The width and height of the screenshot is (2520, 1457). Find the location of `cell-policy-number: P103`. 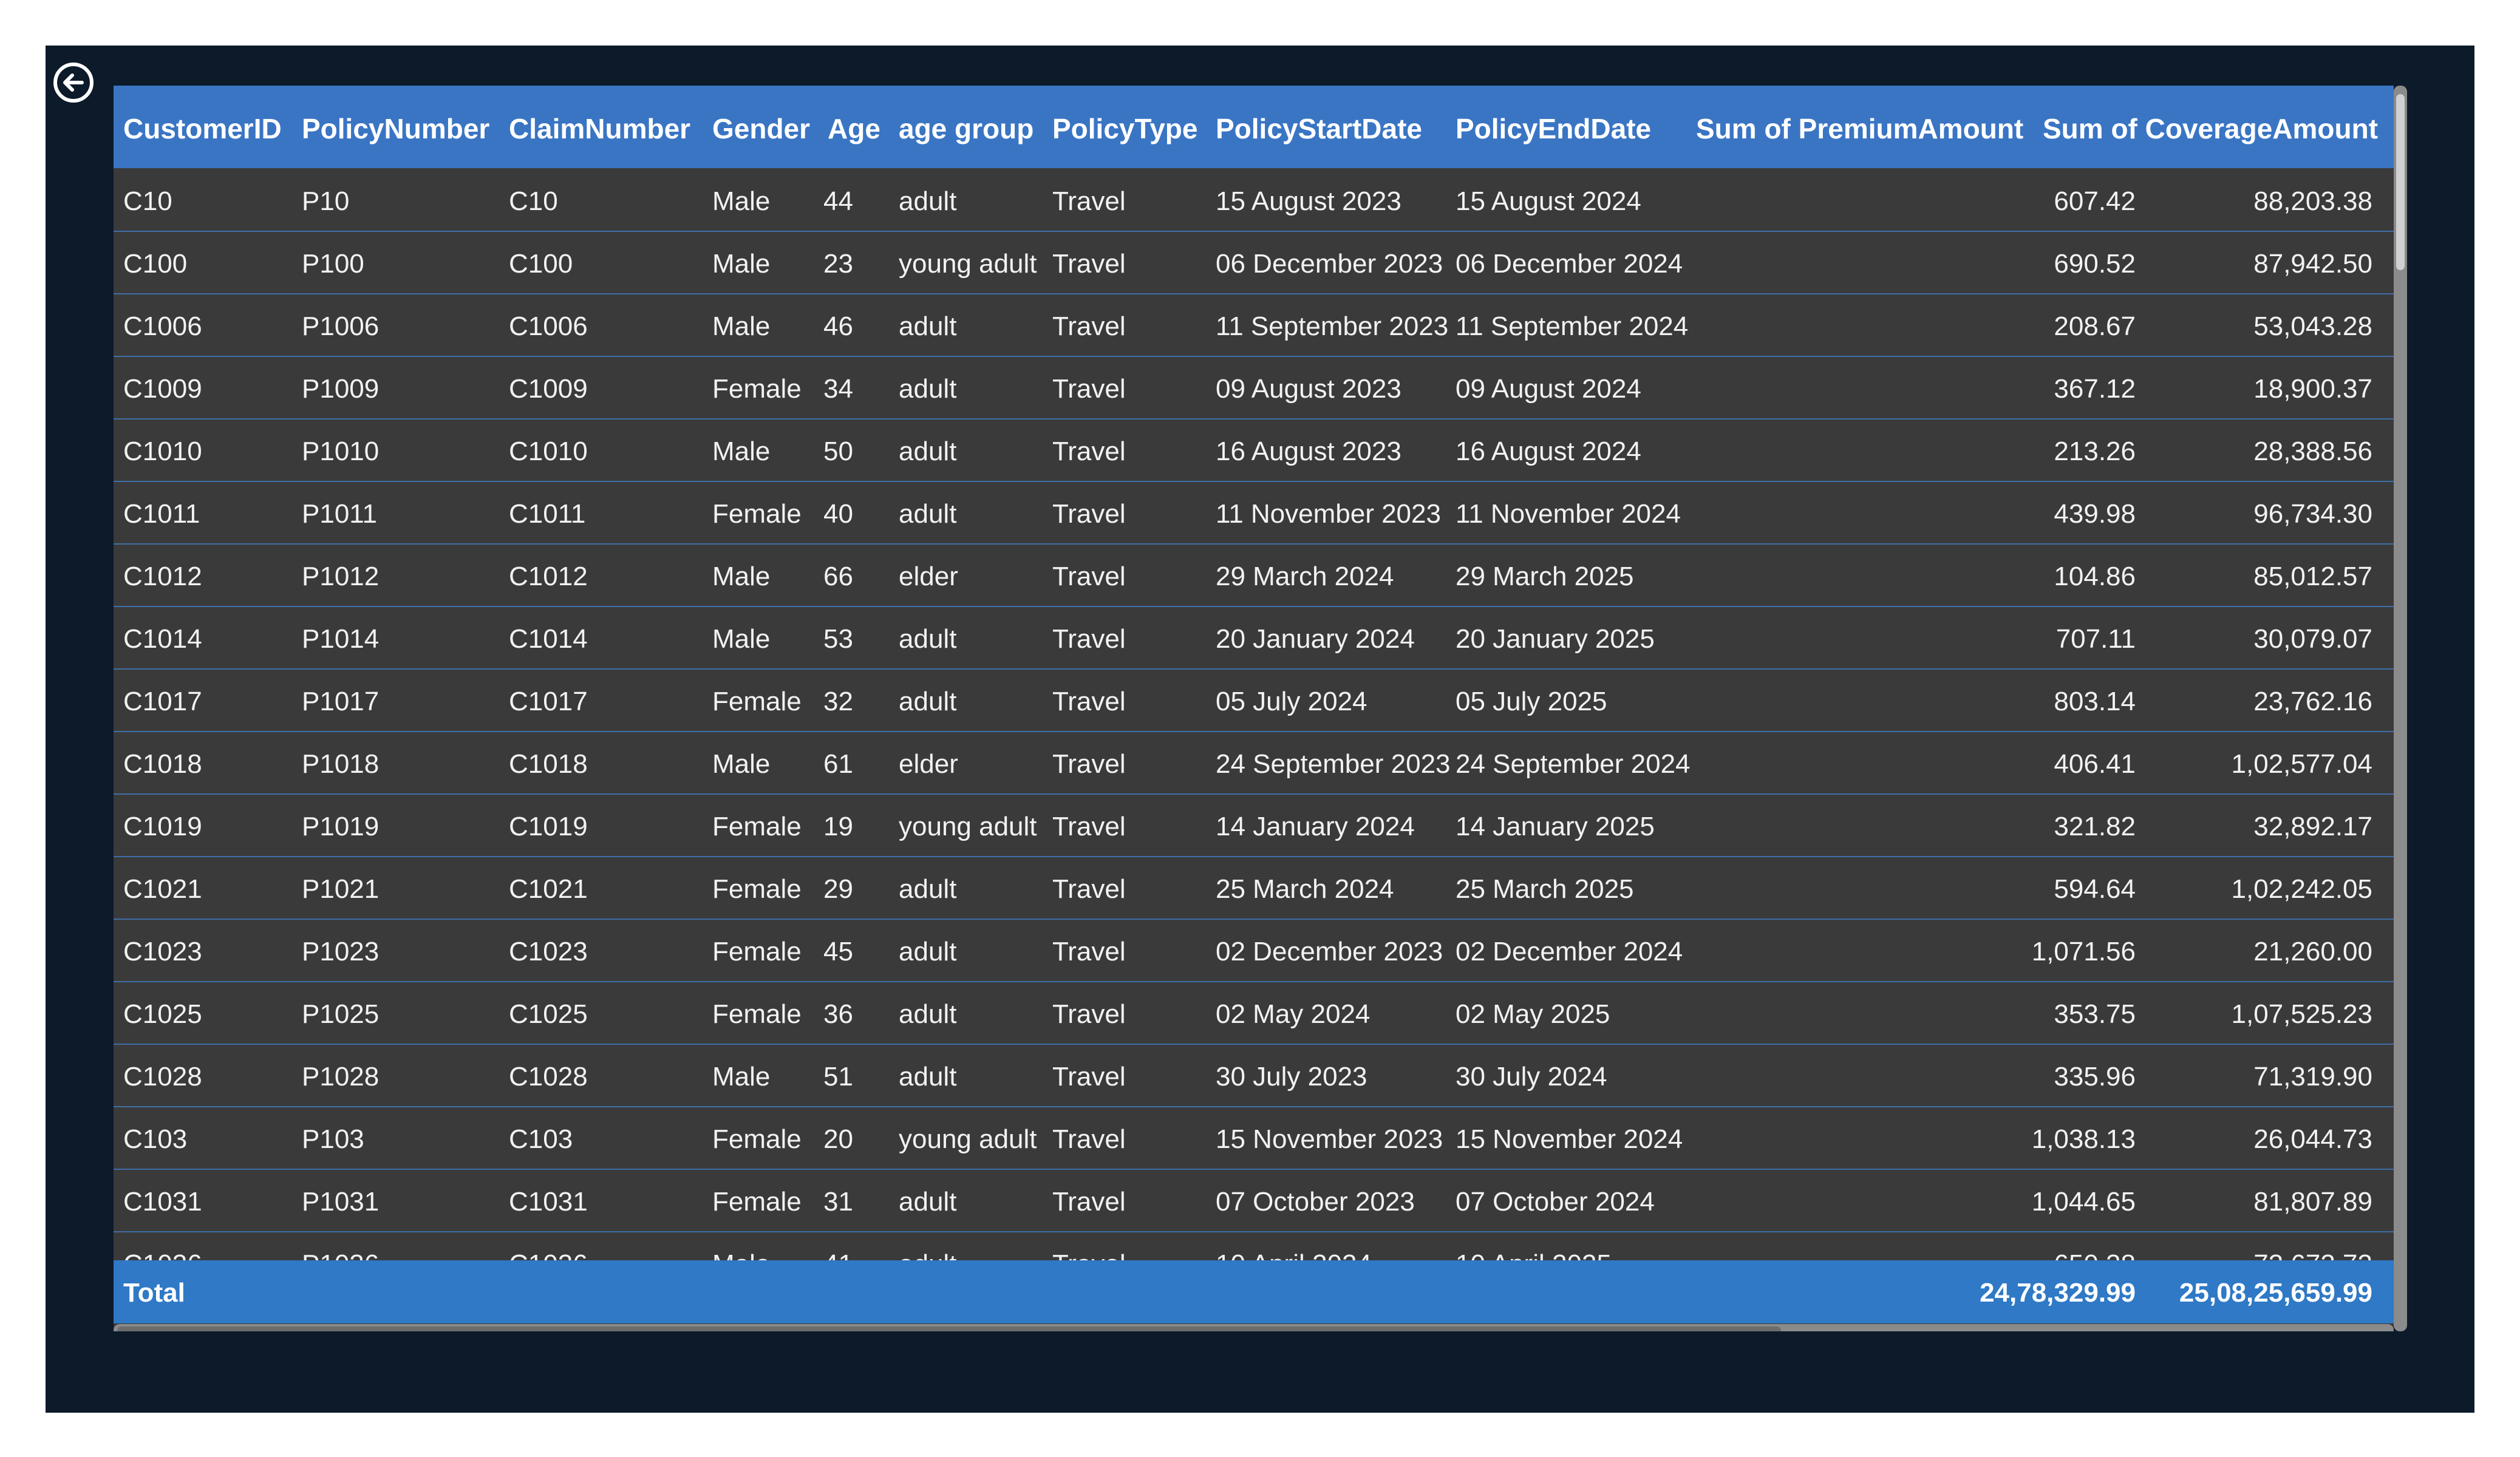

cell-policy-number: P103 is located at coordinates (333, 1139).